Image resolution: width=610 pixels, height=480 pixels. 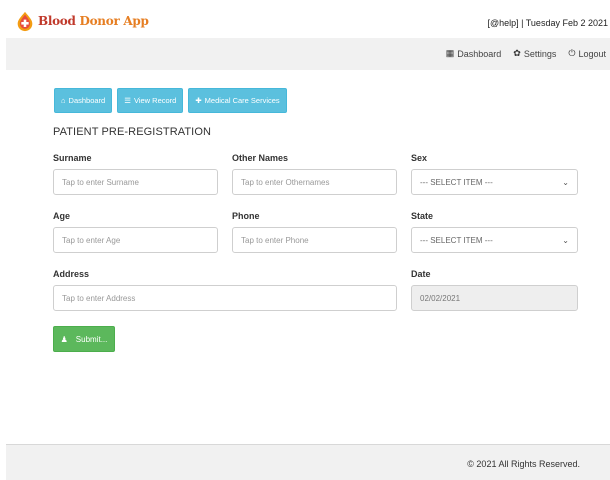 I want to click on phone-input: Tap to enter Phone, so click(x=314, y=240).